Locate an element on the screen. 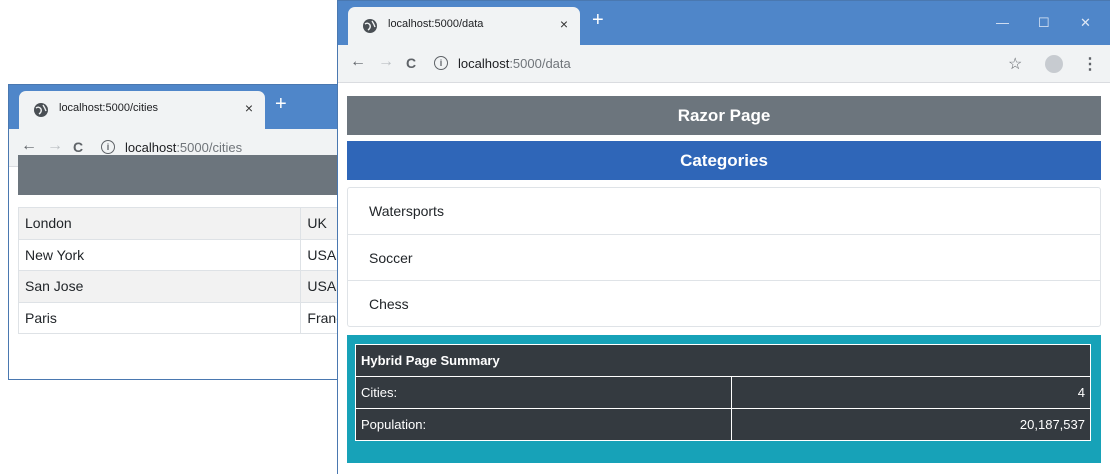 The image size is (1110, 474). menu-icon: ⋮ is located at coordinates (1090, 64).